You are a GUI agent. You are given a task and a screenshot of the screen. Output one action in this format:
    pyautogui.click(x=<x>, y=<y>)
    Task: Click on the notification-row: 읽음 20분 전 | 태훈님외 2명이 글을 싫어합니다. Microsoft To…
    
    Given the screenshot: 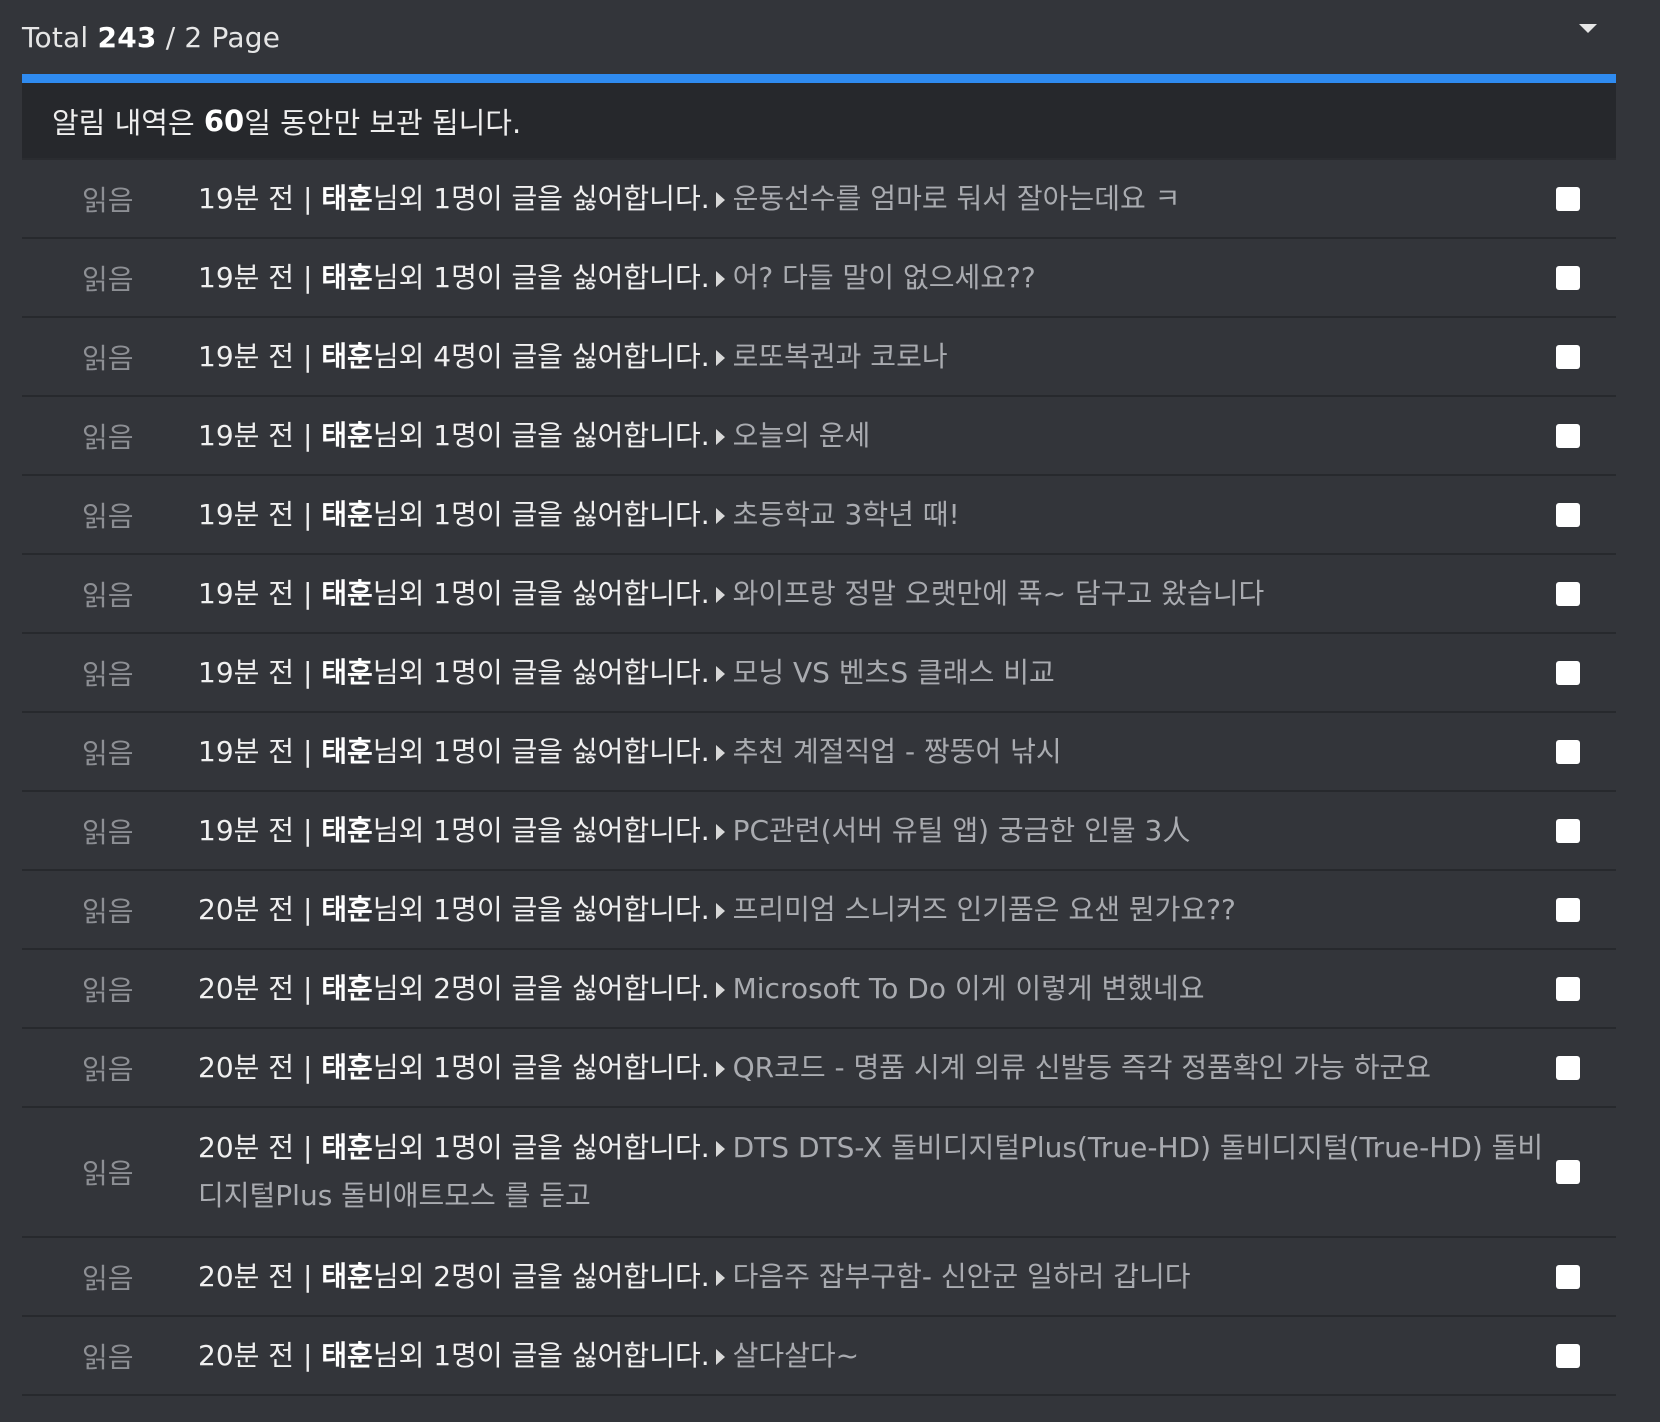 What is the action you would take?
    pyautogui.click(x=819, y=989)
    